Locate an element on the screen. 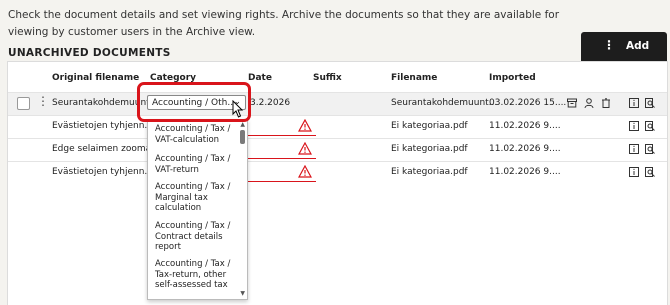 Image resolution: width=670 pixels, height=305 pixels. row-checkbox is located at coordinates (23, 103).